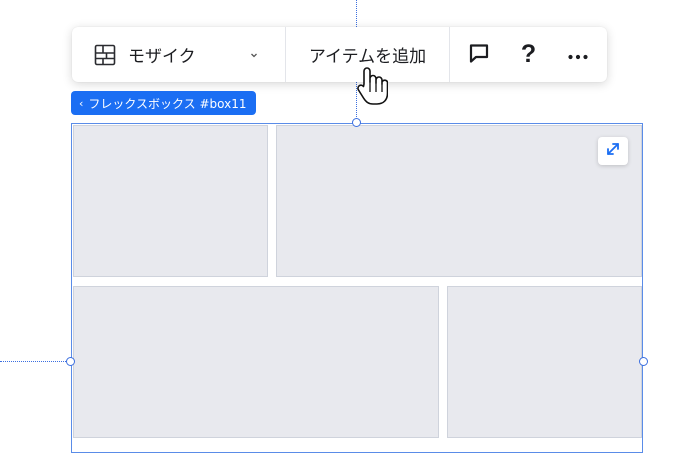 Image resolution: width=700 pixels, height=453 pixels. I want to click on floating-toolbar: モザイク アイテムを追加 ?, so click(339, 54).